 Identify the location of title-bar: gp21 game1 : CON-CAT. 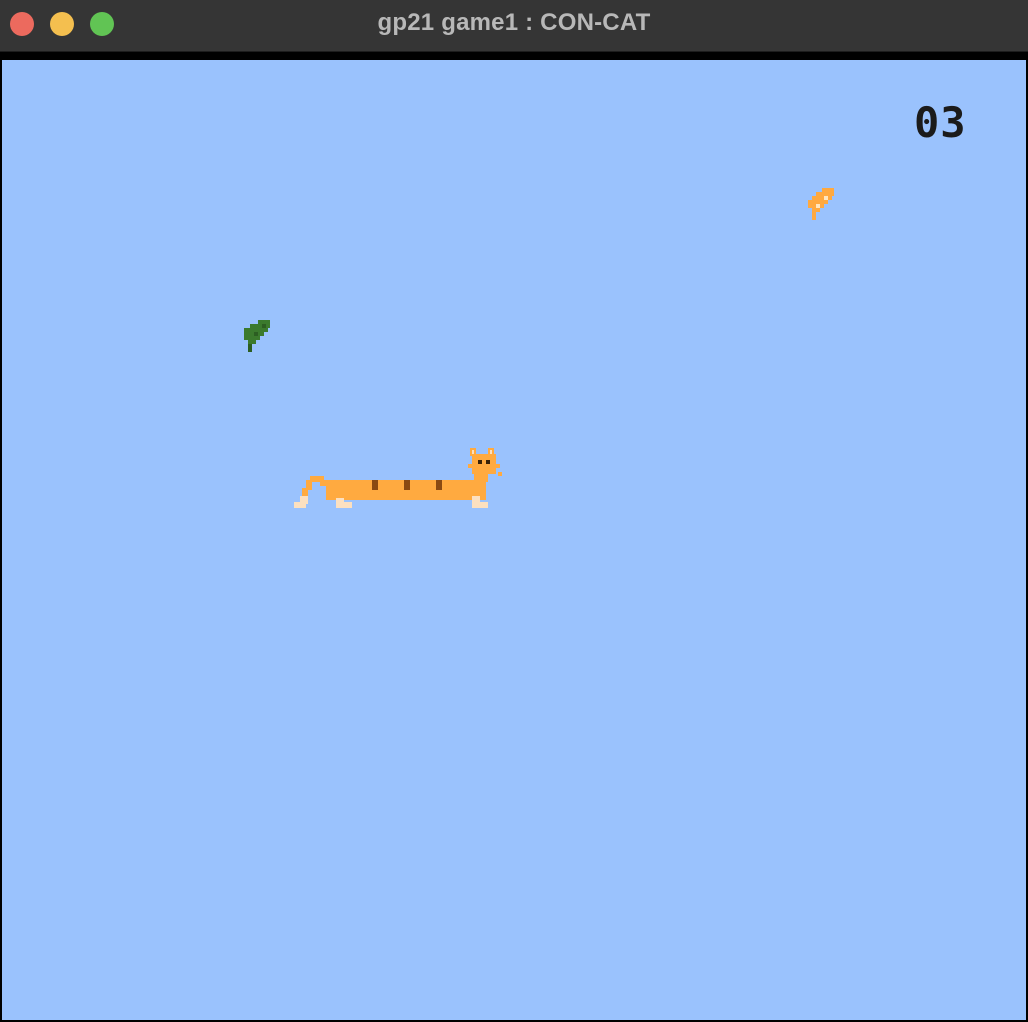
(514, 26).